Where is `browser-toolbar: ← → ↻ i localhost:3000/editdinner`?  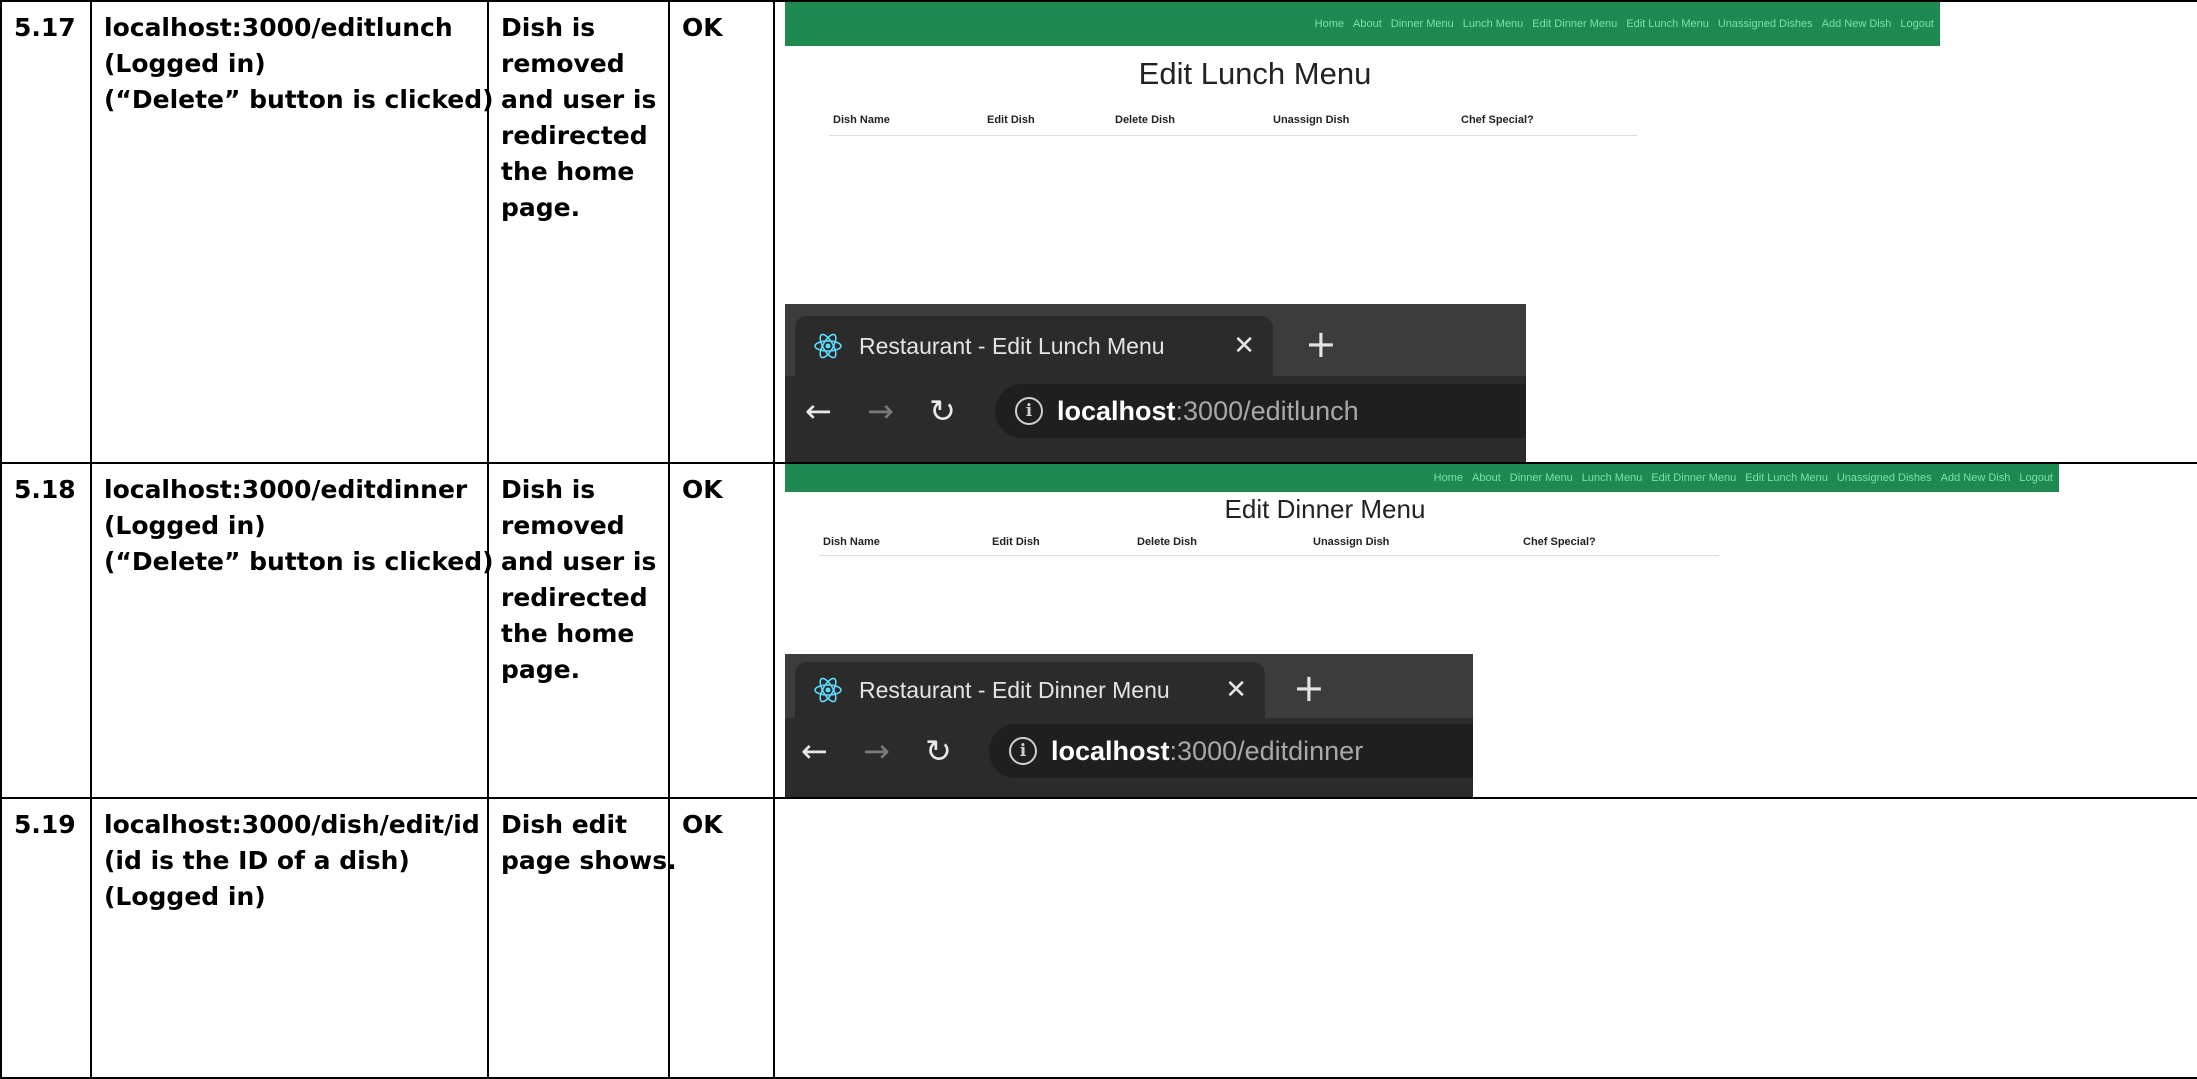
browser-toolbar: ← → ↻ i localhost:3000/editdinner is located at coordinates (1129, 757).